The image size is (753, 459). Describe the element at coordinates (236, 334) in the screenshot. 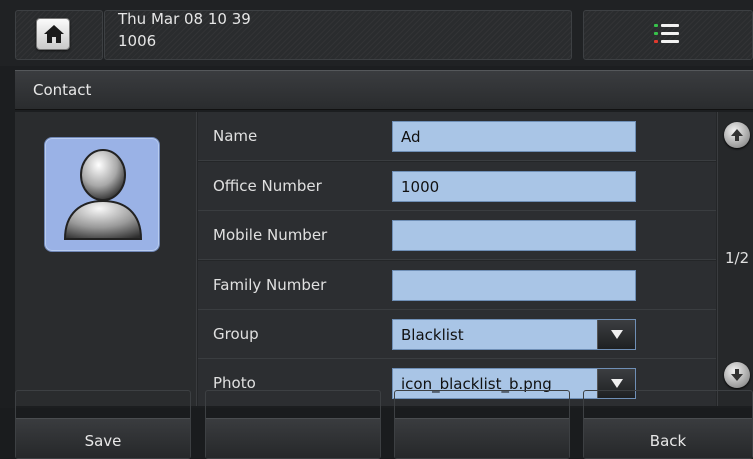

I see `group-label: Group` at that location.